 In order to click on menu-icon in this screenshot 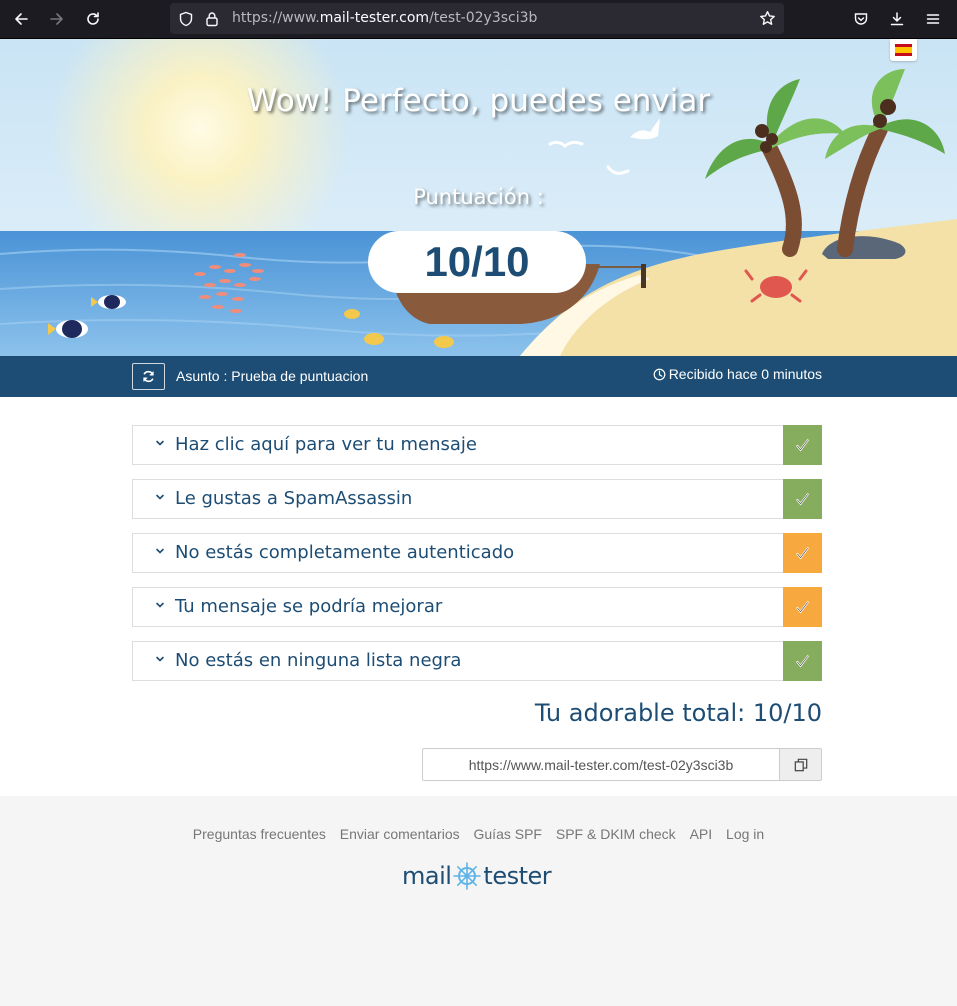, I will do `click(933, 19)`.